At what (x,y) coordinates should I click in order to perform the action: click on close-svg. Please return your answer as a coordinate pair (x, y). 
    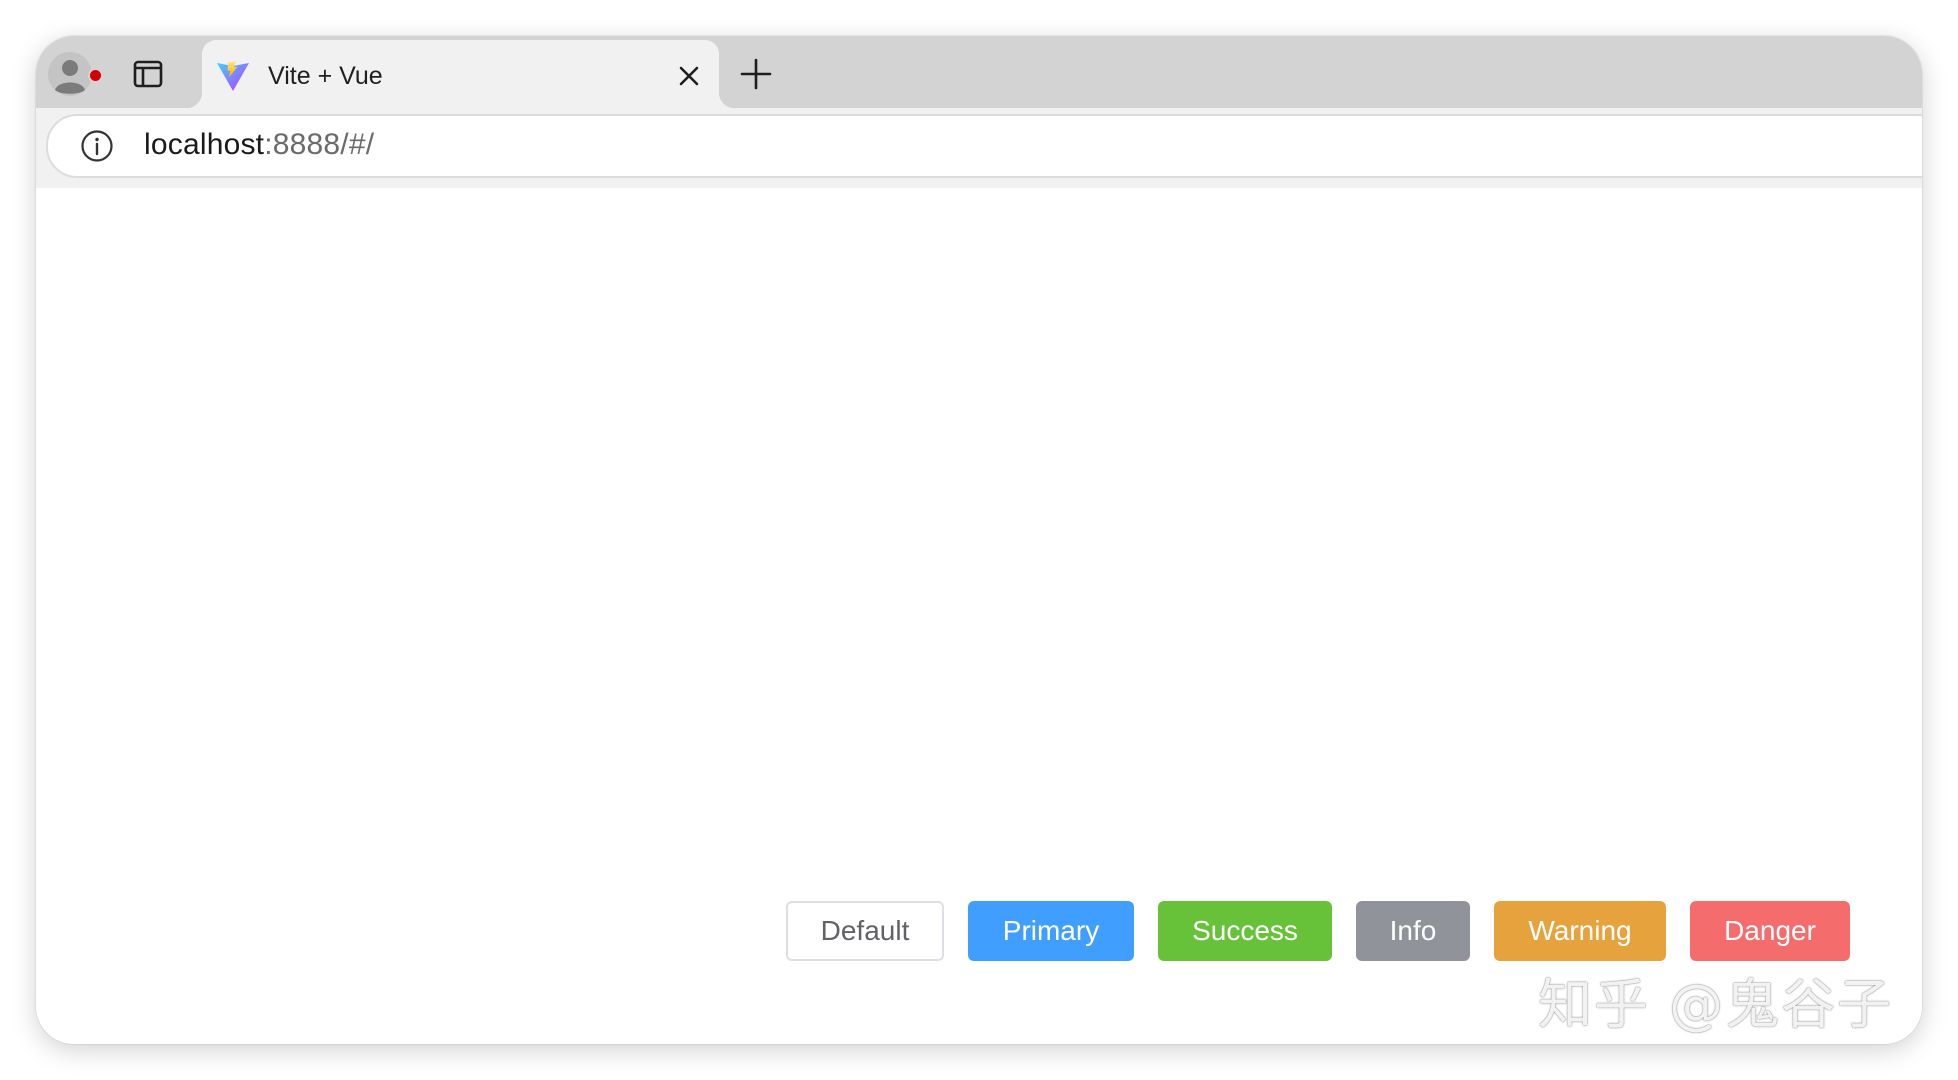
    Looking at the image, I should click on (689, 76).